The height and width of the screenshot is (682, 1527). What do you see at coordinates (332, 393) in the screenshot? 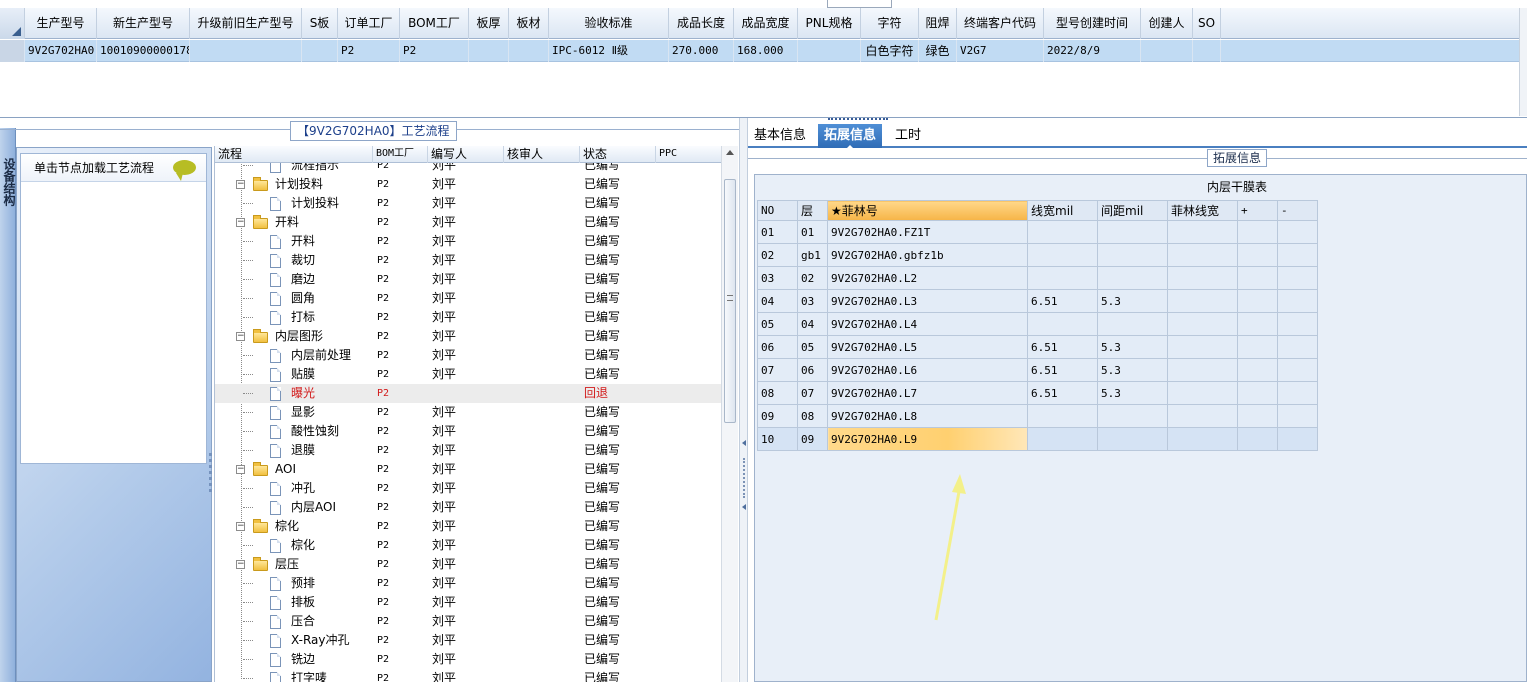
I see `step-name: 曝光` at bounding box center [332, 393].